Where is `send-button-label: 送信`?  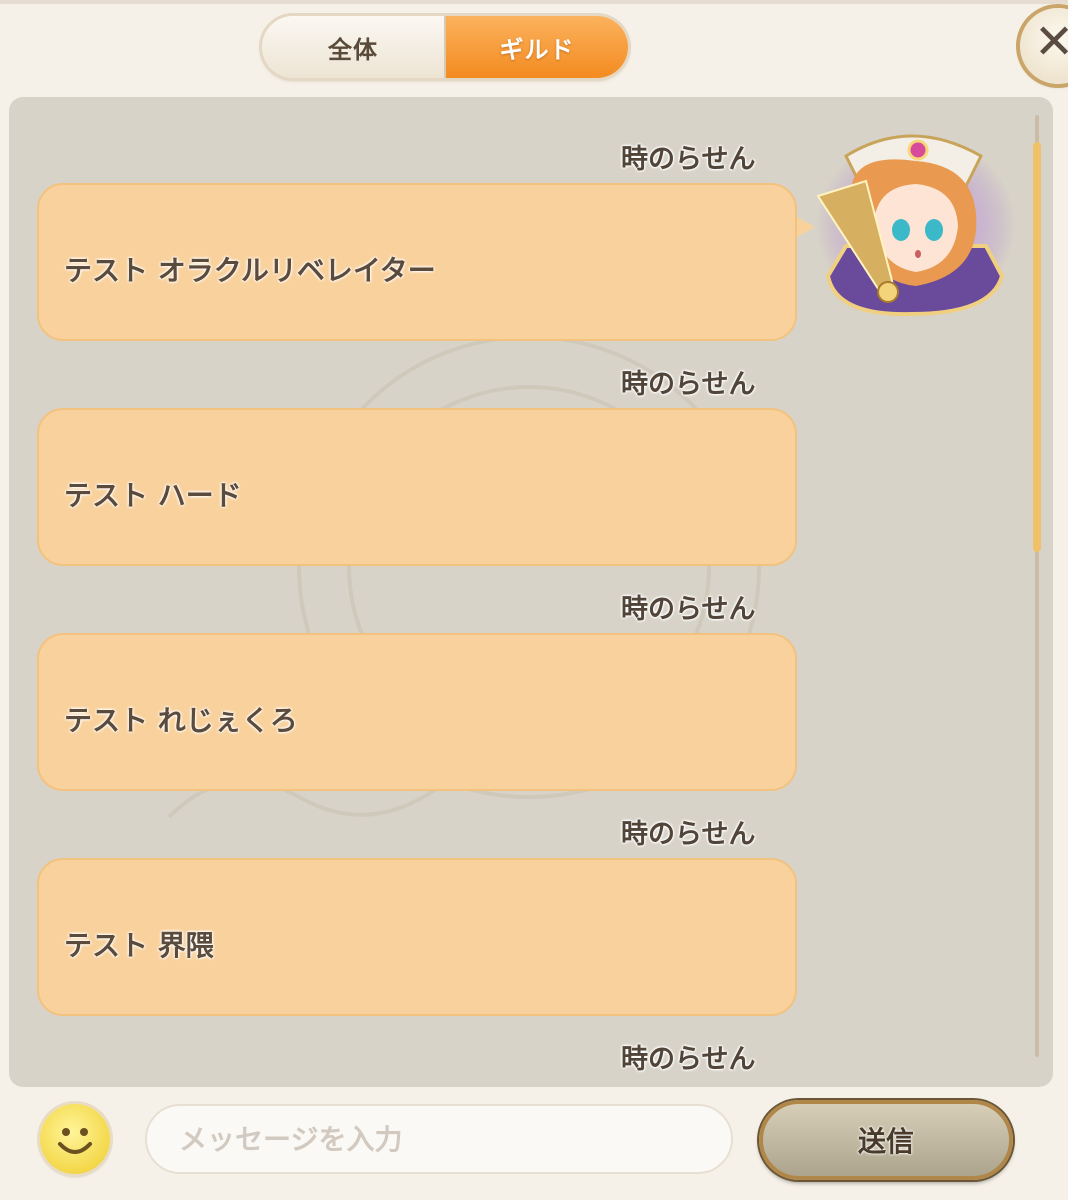
send-button-label: 送信 is located at coordinates (885, 1141).